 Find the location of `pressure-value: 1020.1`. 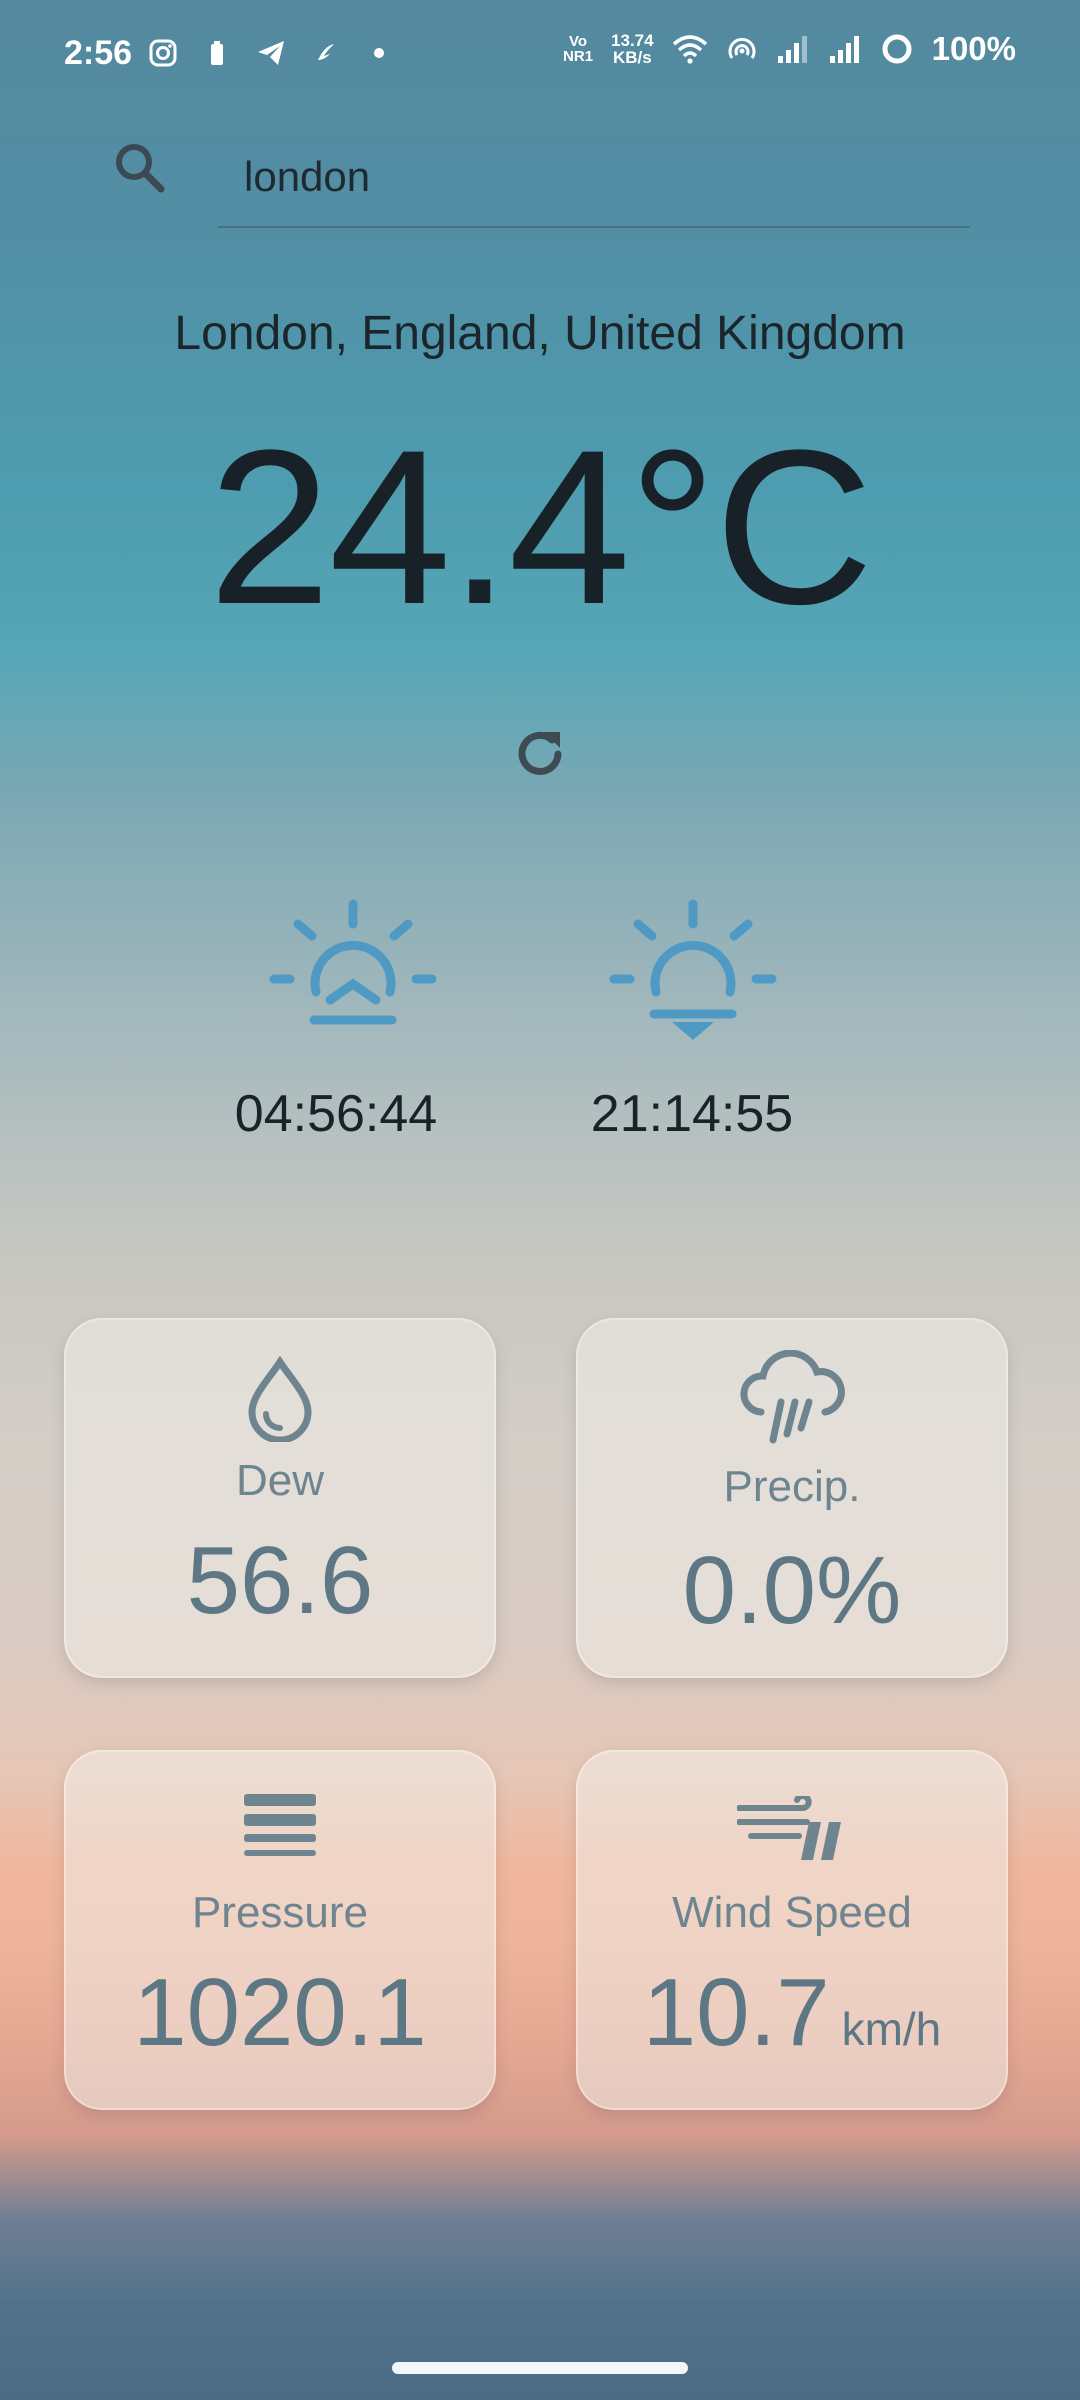

pressure-value: 1020.1 is located at coordinates (280, 2012).